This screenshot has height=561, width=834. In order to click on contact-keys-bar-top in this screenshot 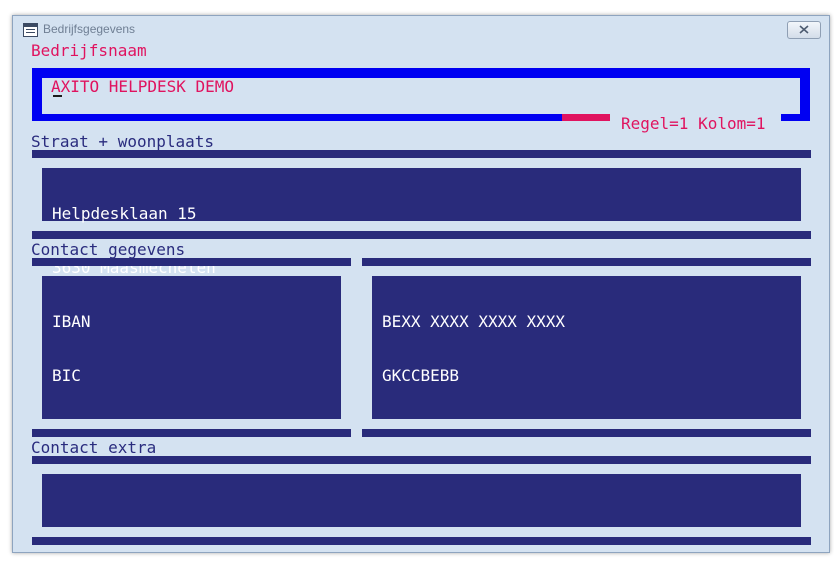, I will do `click(191, 262)`.